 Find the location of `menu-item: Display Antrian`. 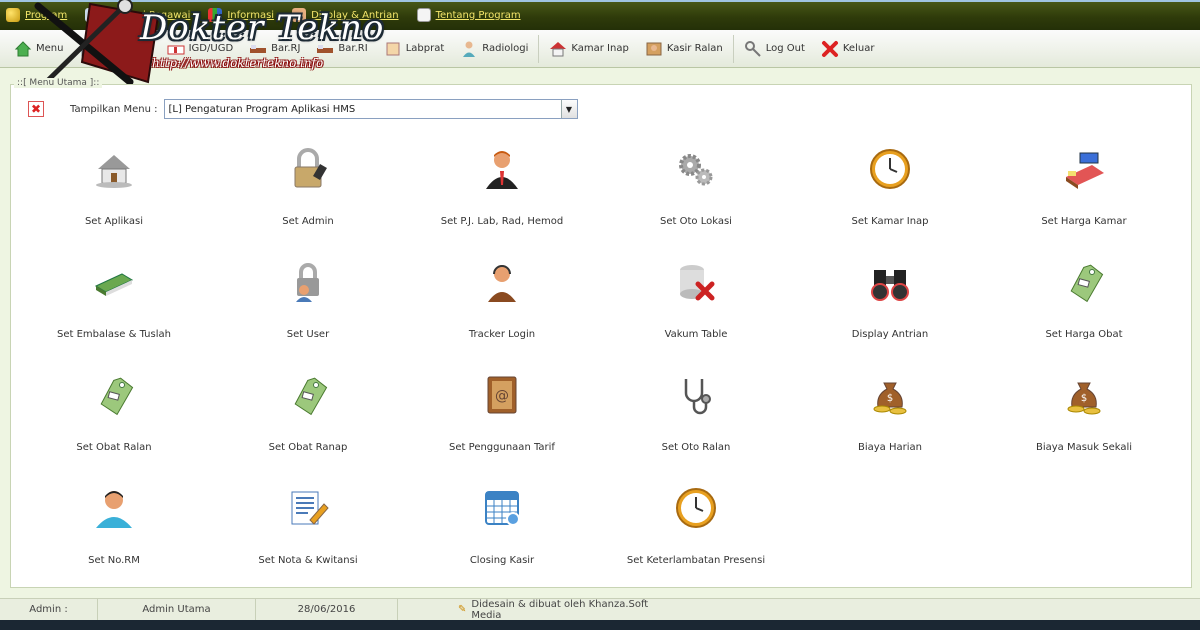

menu-item: Display Antrian is located at coordinates (890, 309).